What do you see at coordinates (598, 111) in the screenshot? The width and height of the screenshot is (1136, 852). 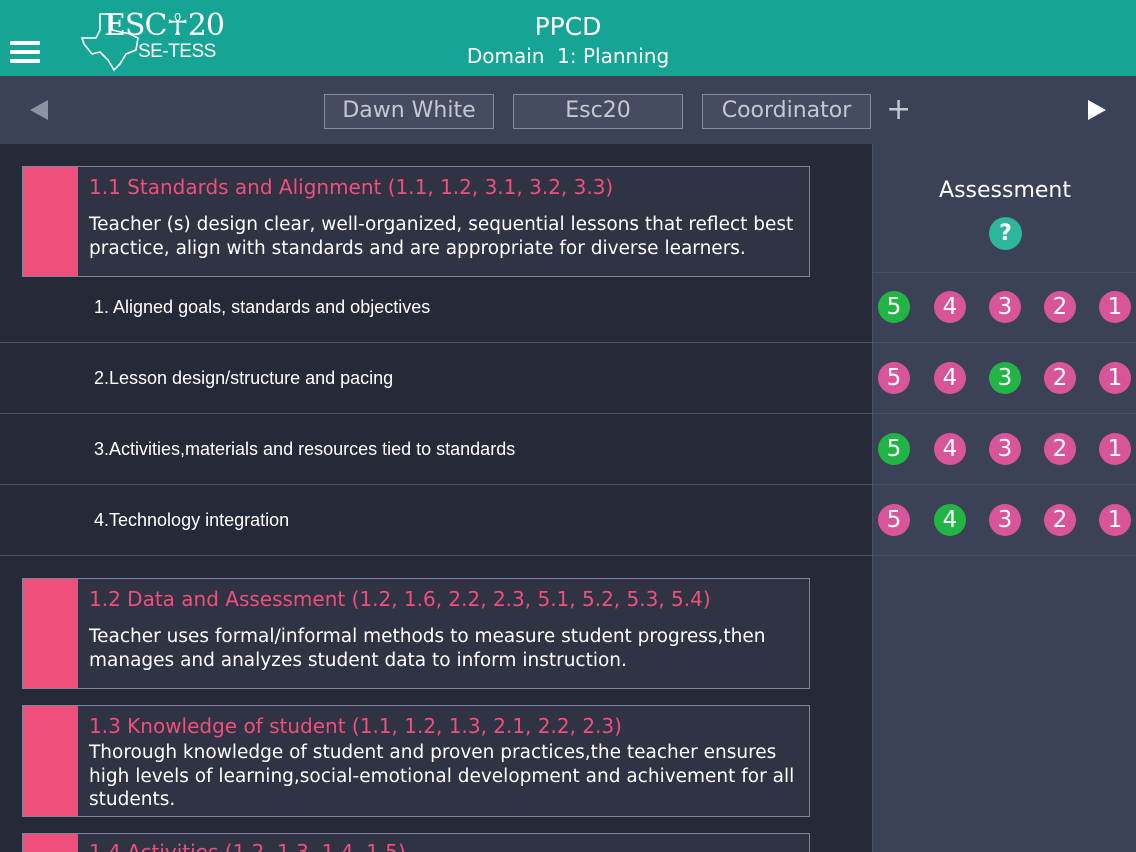 I see `campus-chip: Esc20` at bounding box center [598, 111].